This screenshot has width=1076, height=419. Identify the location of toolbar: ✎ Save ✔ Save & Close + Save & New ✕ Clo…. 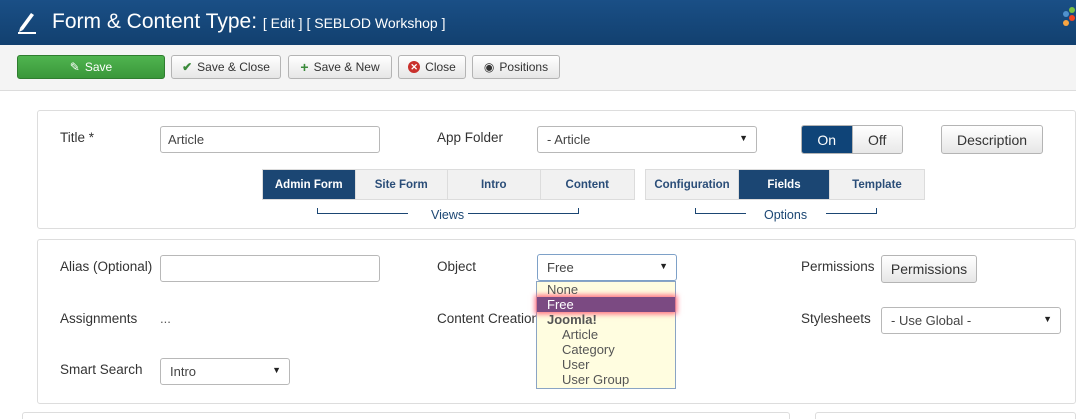
(538, 68).